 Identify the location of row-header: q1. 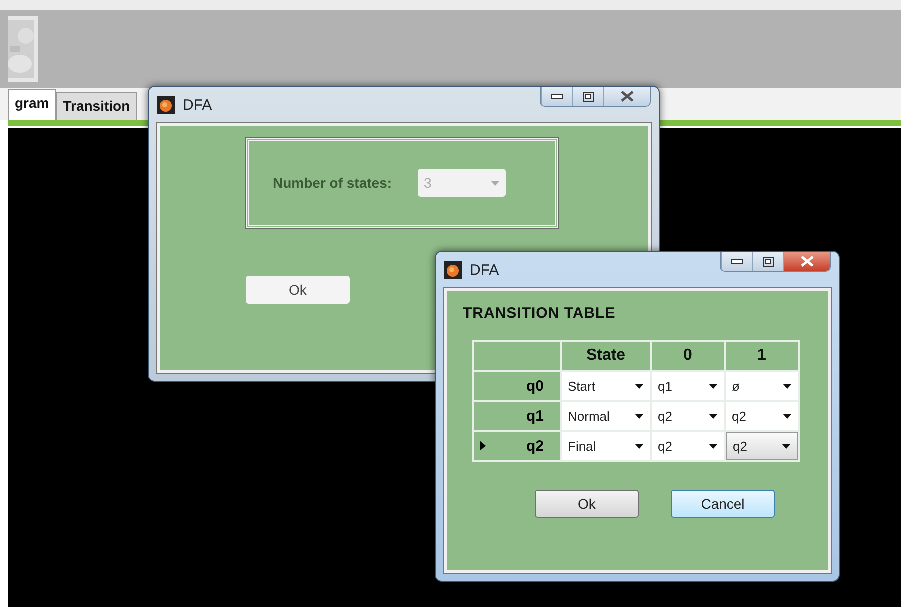
(517, 416).